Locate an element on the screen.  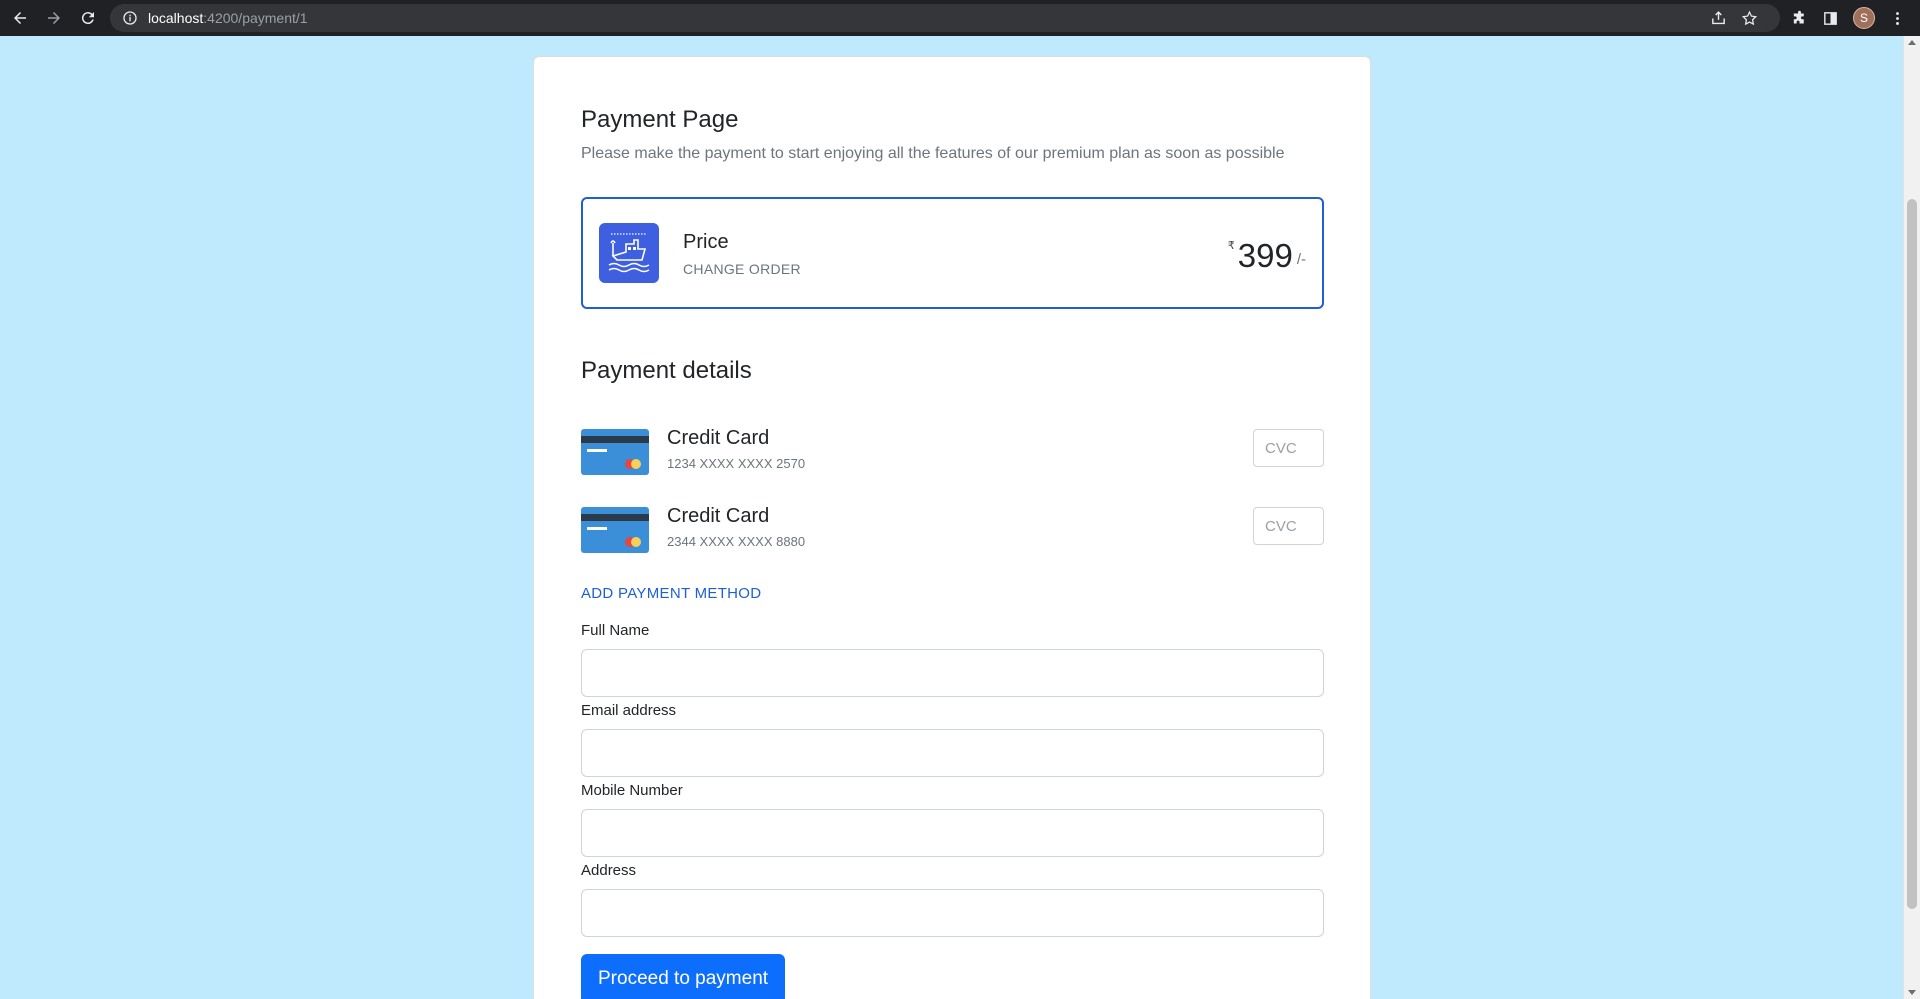
currency-symbol: ₹ is located at coordinates (1231, 246).